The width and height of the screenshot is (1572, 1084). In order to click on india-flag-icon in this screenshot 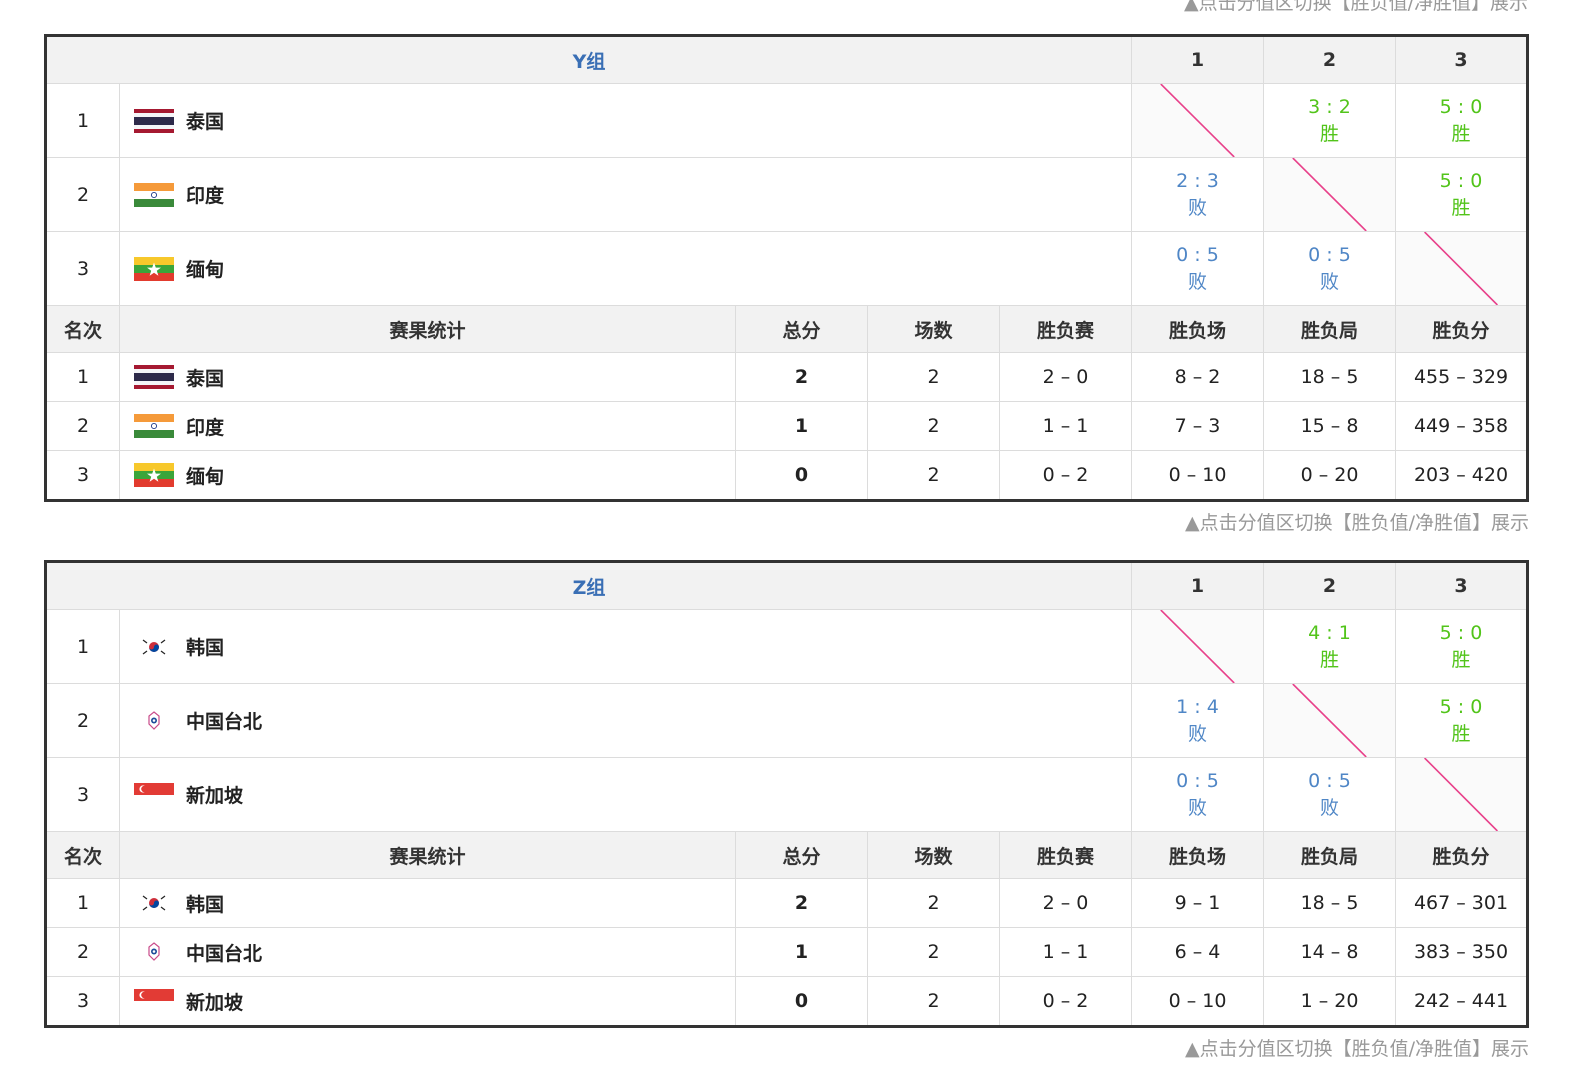, I will do `click(154, 426)`.